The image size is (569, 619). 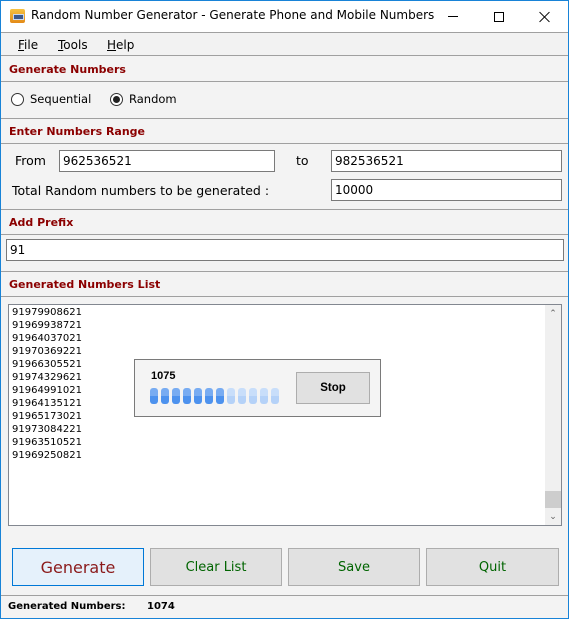 I want to click on menu-file: File, so click(x=28, y=45).